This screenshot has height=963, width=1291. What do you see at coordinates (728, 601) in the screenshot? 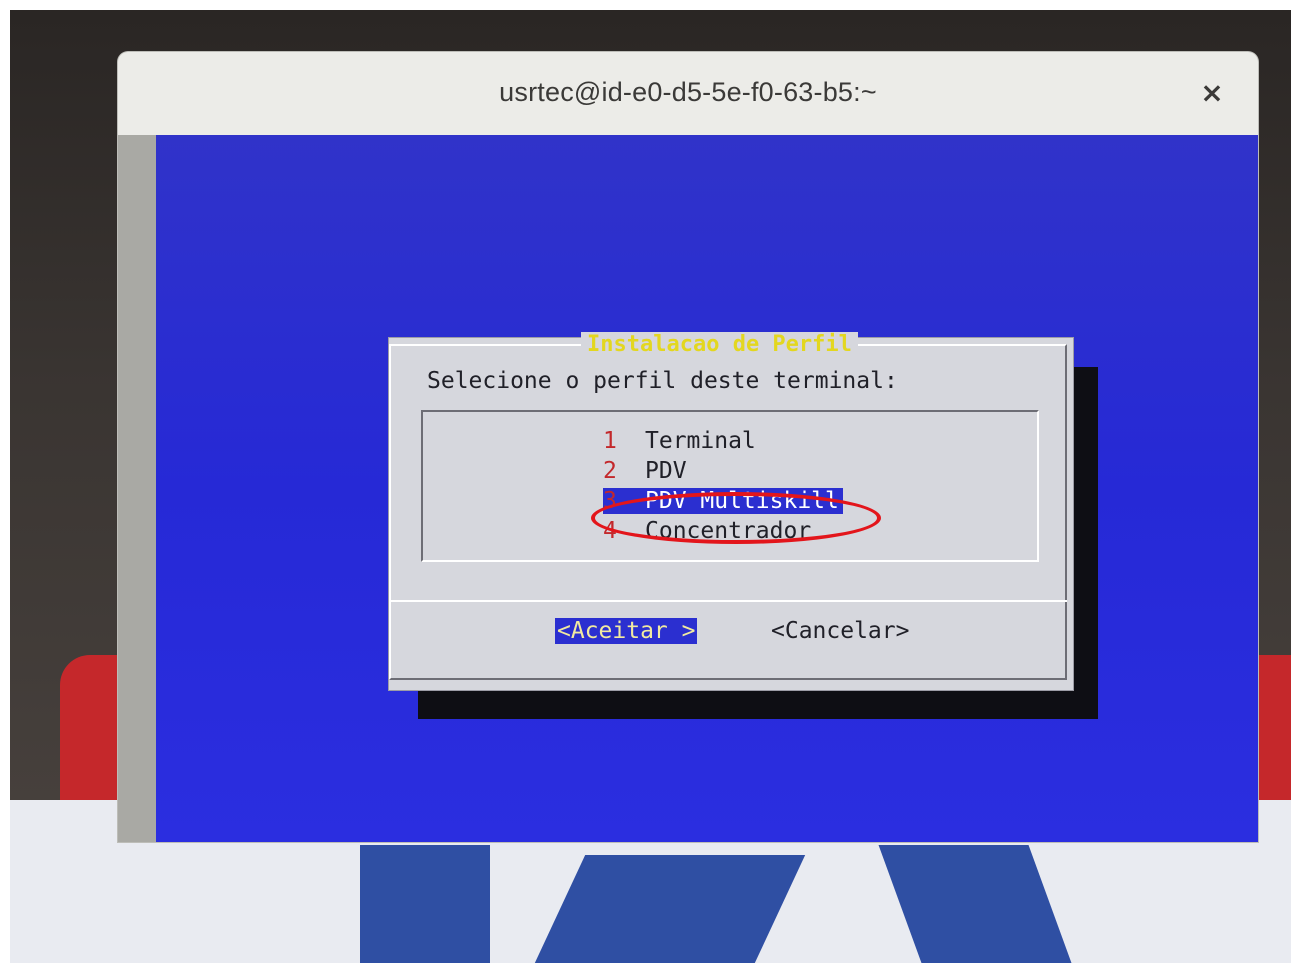
I see `button-divider` at bounding box center [728, 601].